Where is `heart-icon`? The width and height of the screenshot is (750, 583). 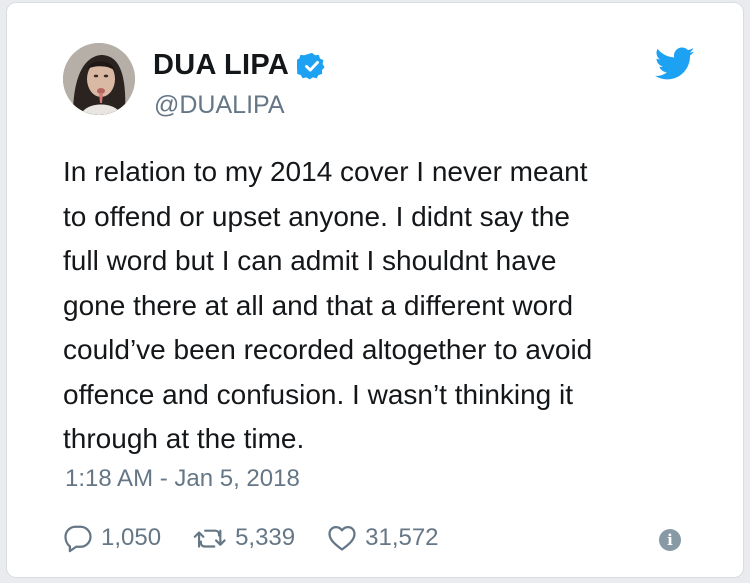
heart-icon is located at coordinates (342, 538).